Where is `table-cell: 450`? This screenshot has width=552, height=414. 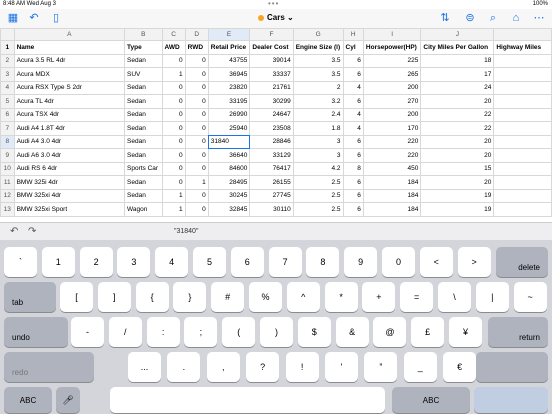
table-cell: 450 is located at coordinates (392, 168).